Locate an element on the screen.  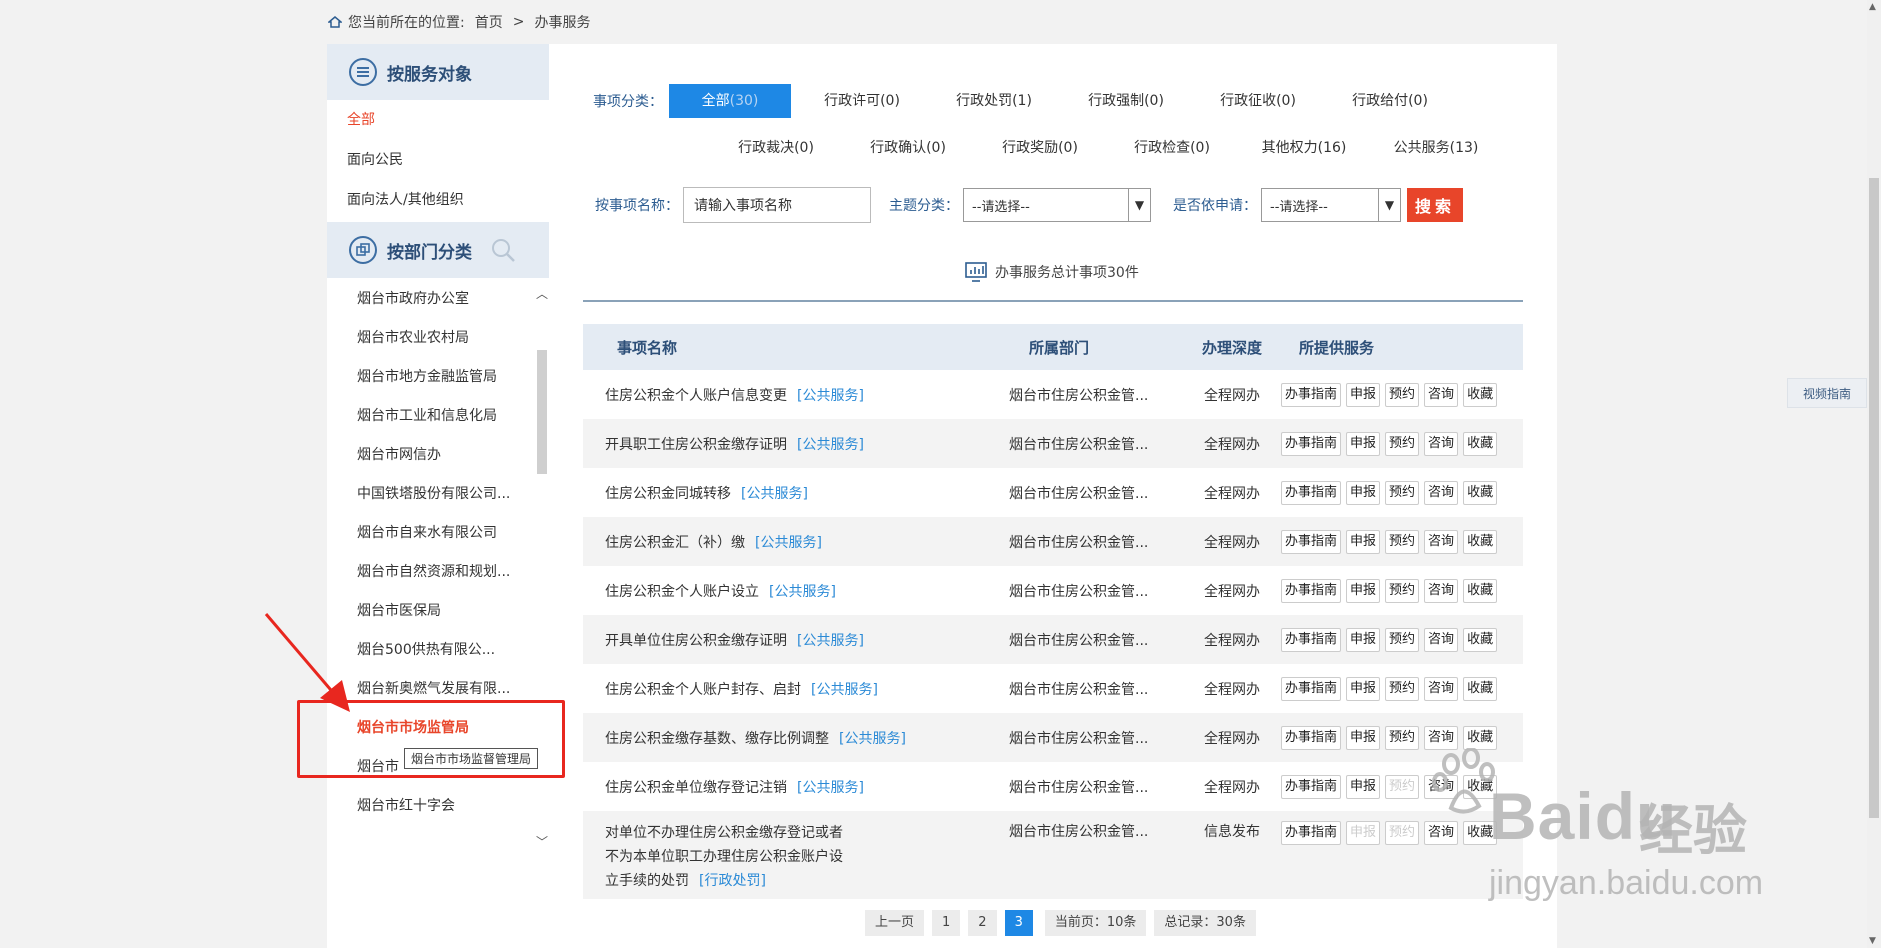
page-number-button: 2 is located at coordinates (982, 923).